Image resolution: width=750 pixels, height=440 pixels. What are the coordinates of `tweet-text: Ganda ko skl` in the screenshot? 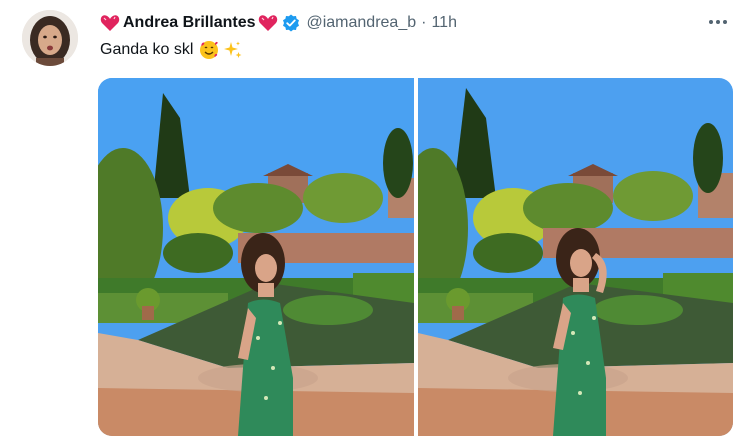 It's located at (171, 50).